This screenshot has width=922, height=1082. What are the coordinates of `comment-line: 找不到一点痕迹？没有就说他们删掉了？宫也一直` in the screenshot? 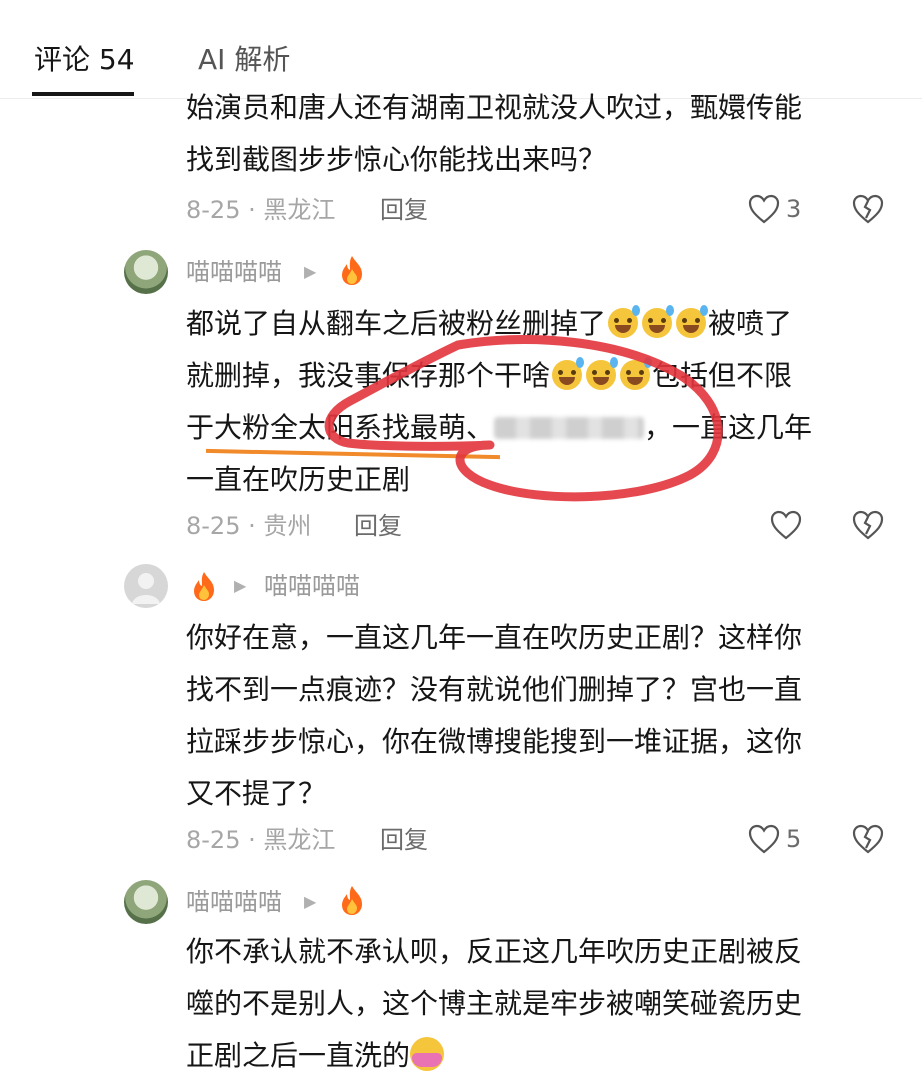 It's located at (494, 689).